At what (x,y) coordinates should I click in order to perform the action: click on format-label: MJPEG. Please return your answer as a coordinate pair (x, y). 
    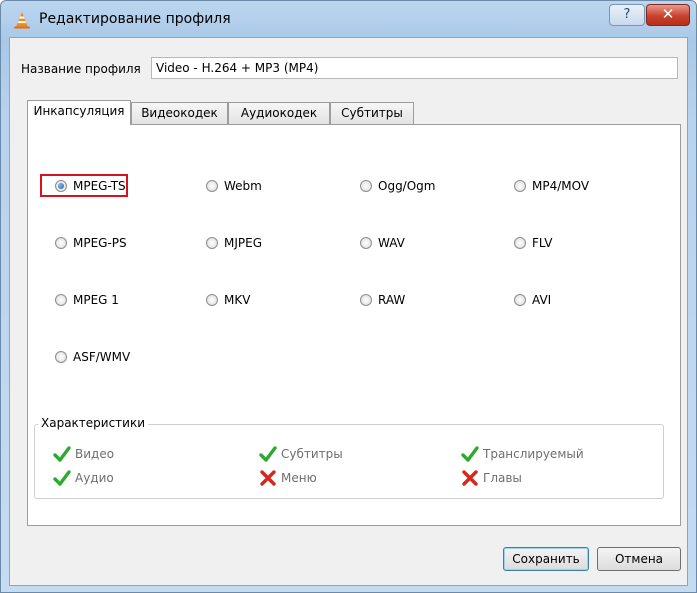
    Looking at the image, I should click on (243, 243).